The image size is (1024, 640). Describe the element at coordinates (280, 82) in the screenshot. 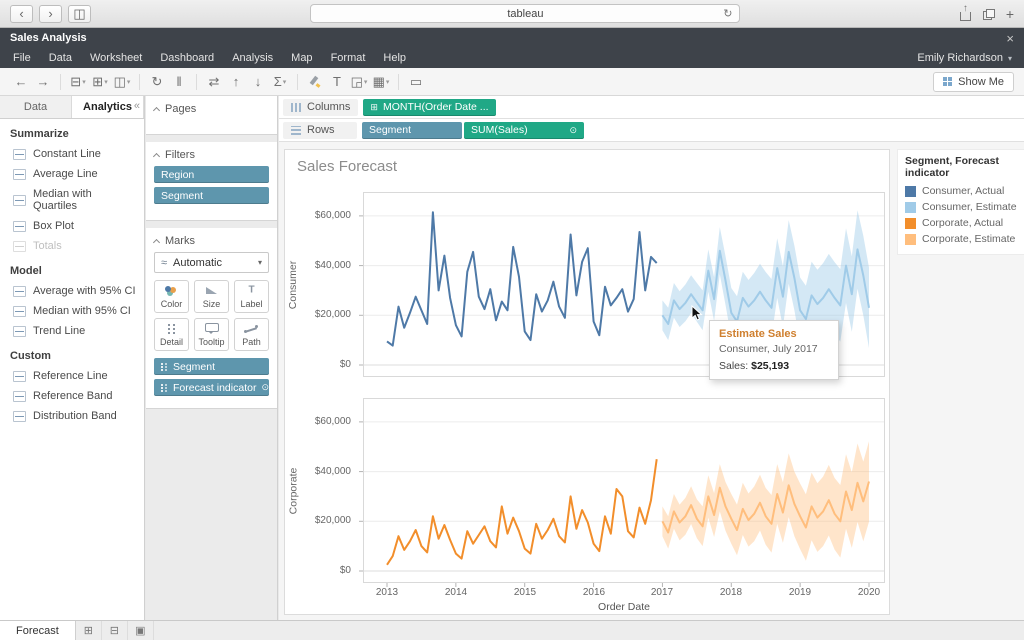

I see `totals-icon: Σ ▾` at that location.